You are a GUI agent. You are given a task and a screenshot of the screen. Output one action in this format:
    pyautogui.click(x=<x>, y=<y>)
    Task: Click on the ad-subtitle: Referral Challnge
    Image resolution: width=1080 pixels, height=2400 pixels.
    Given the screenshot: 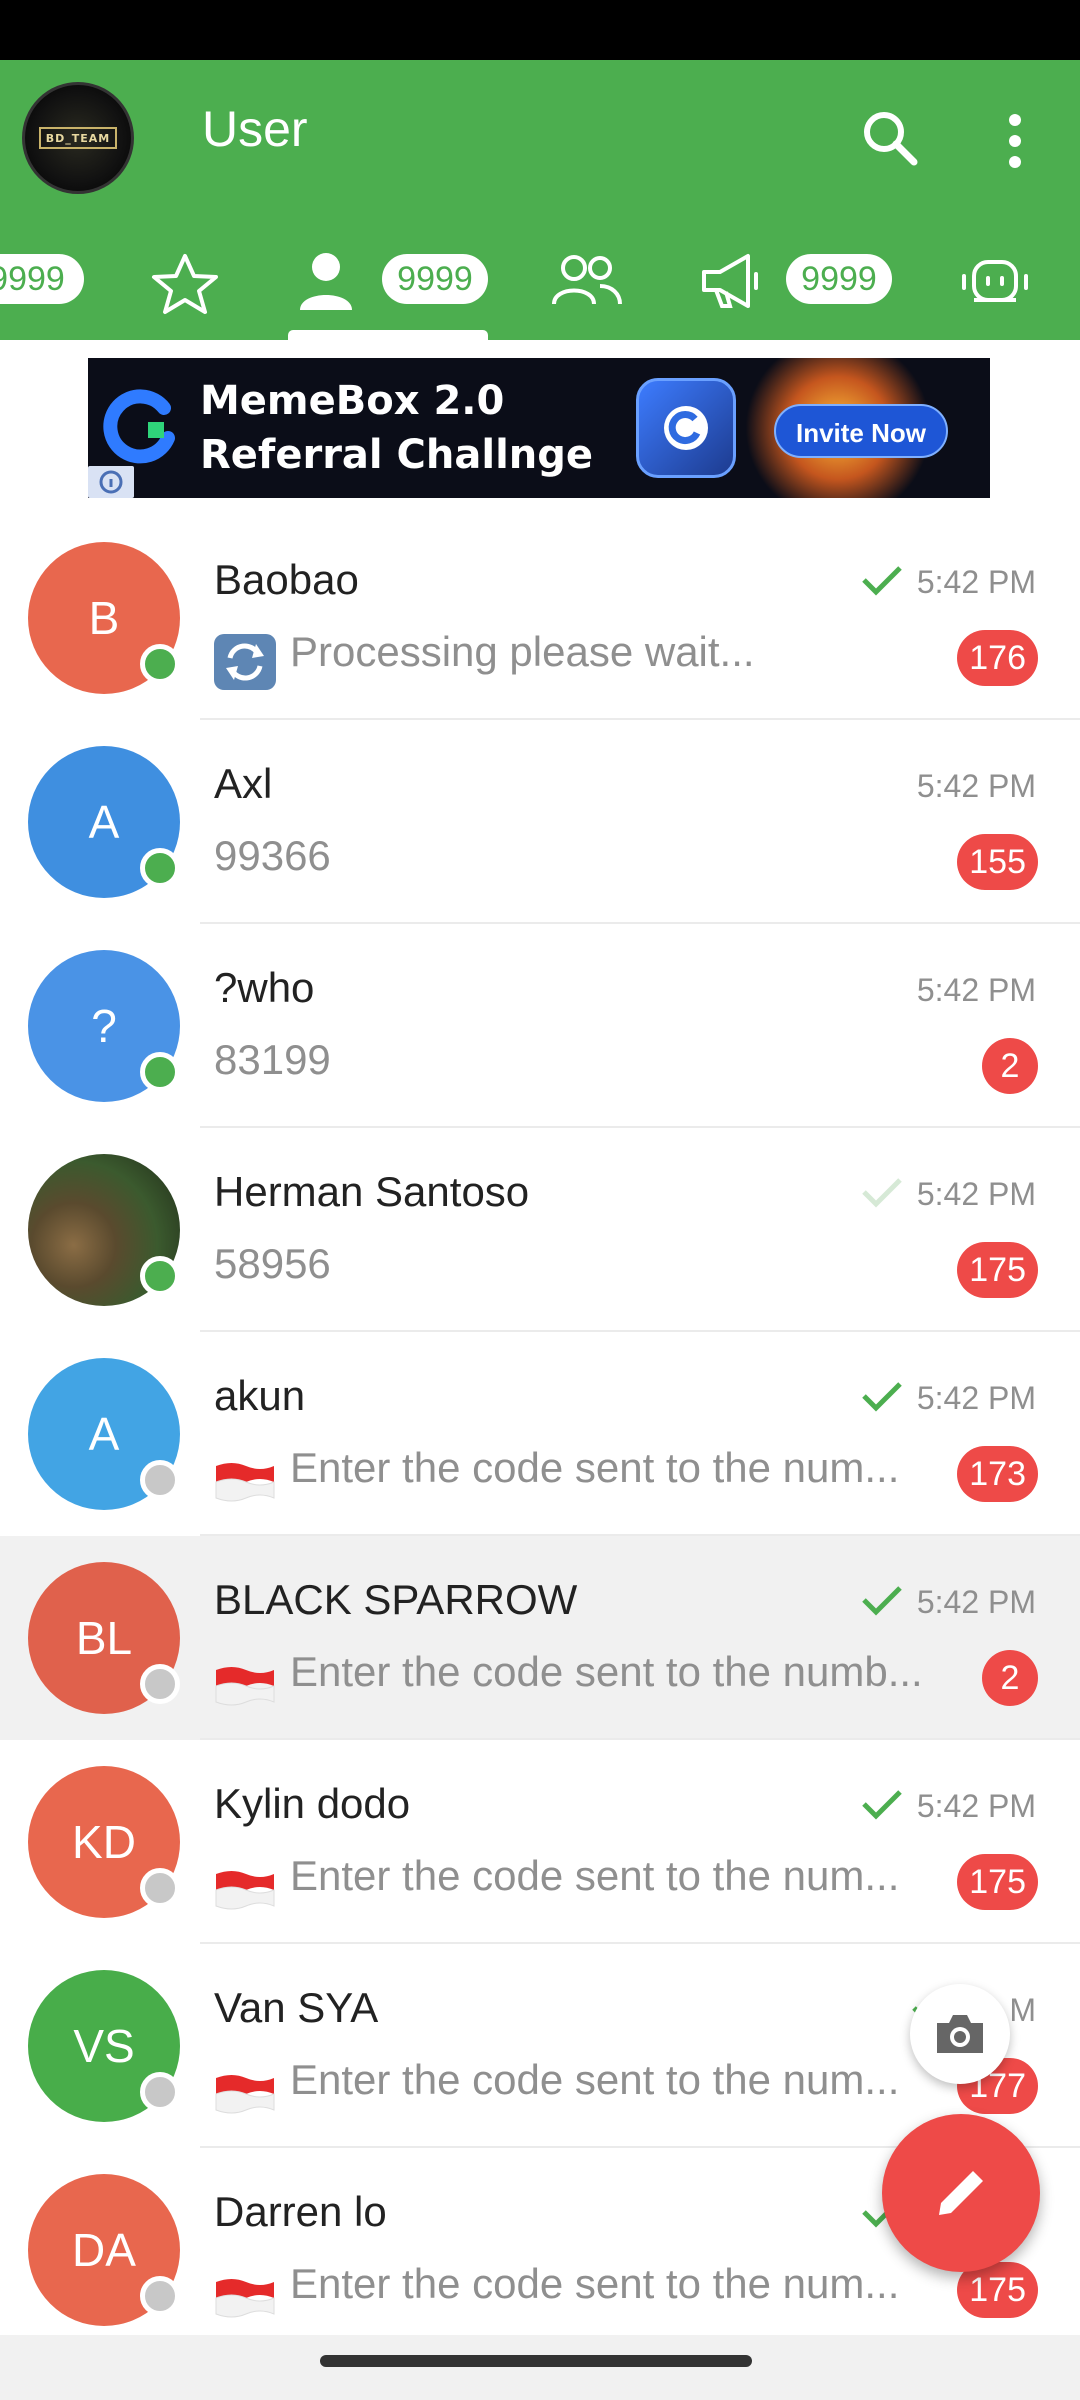 What is the action you would take?
    pyautogui.click(x=397, y=455)
    